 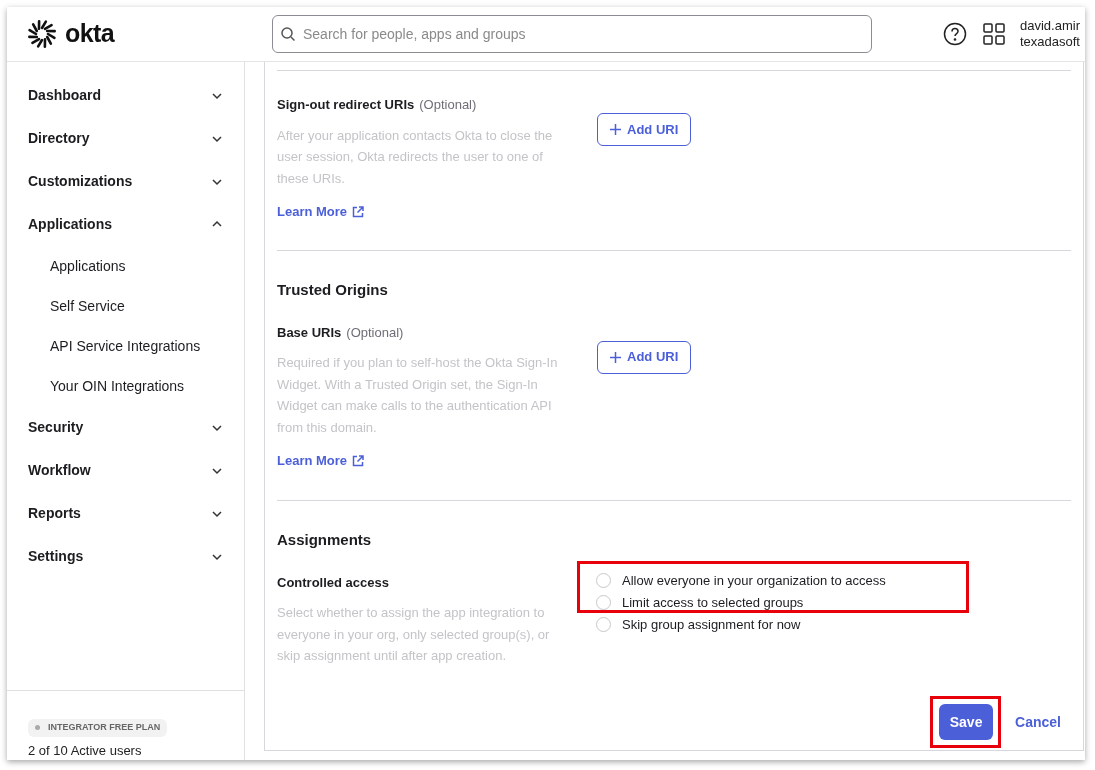 What do you see at coordinates (288, 34) in the screenshot?
I see `search-icon` at bounding box center [288, 34].